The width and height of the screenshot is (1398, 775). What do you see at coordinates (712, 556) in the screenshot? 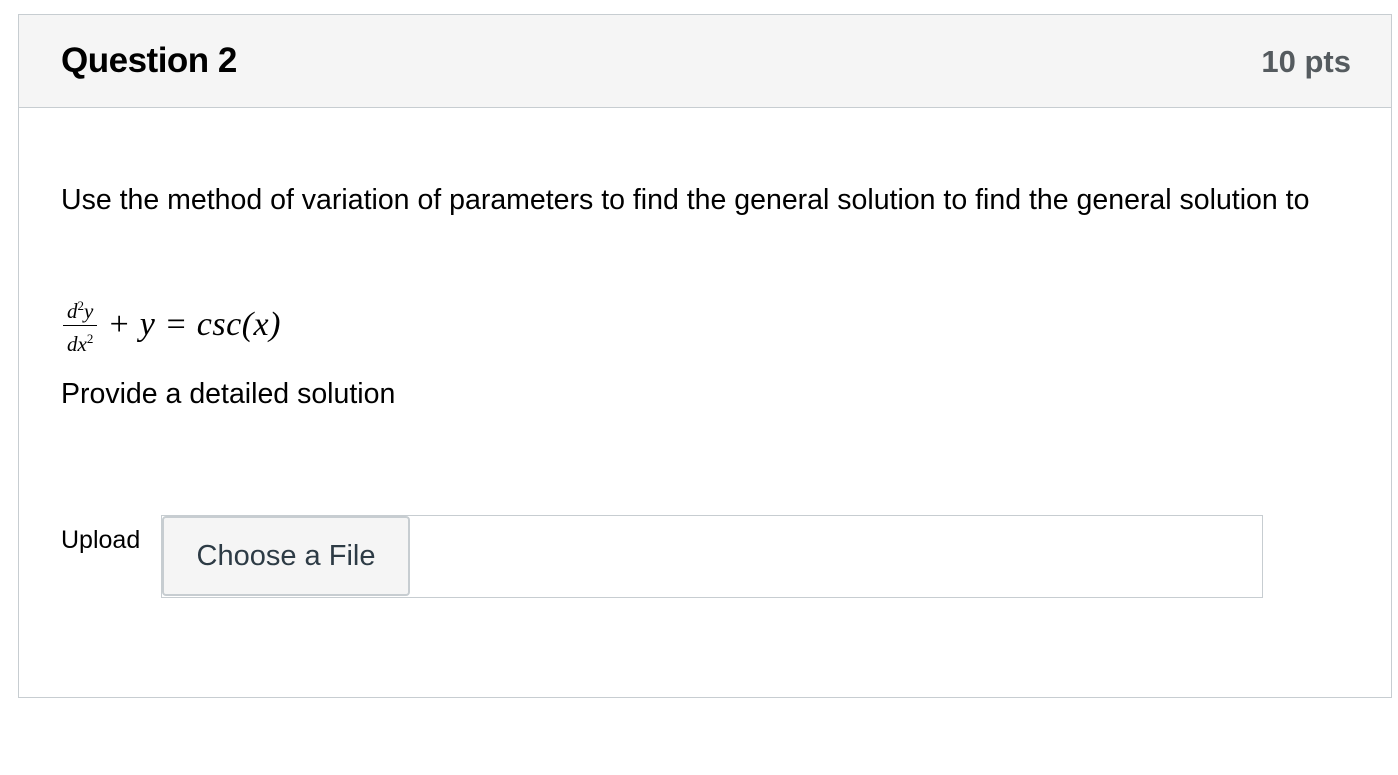
I see `file-upload-field: Choose a File` at bounding box center [712, 556].